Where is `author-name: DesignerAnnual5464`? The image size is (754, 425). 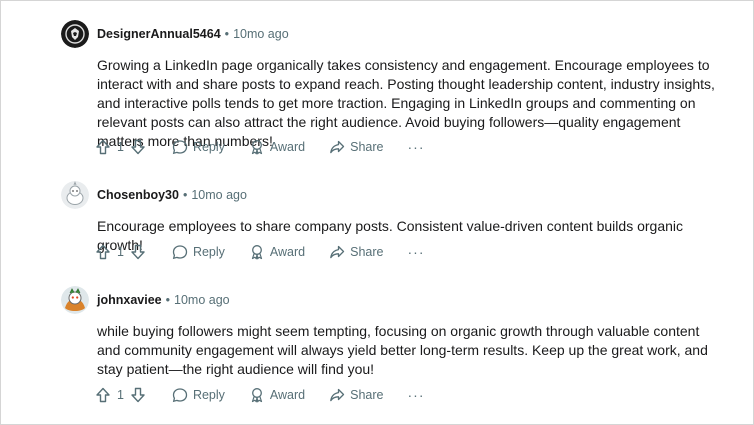
author-name: DesignerAnnual5464 is located at coordinates (159, 34).